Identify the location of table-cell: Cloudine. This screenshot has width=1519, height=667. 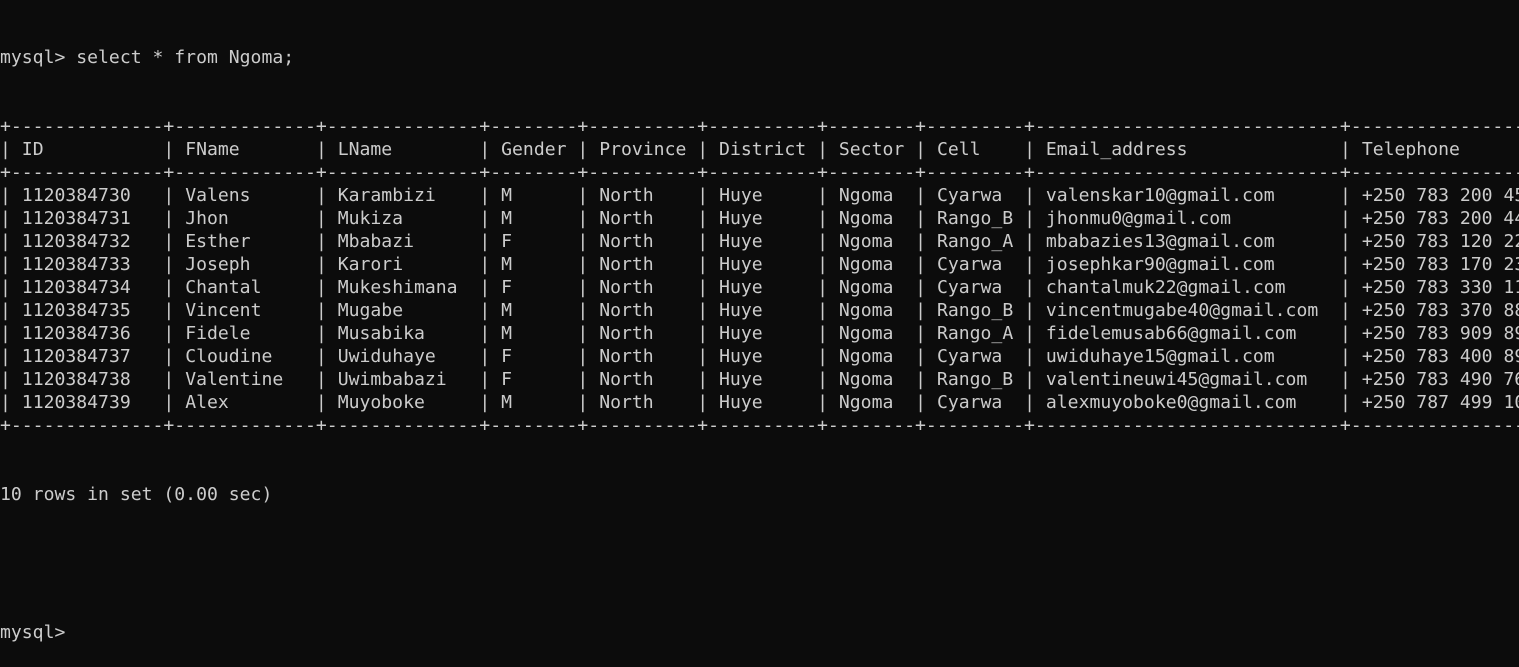
(229, 356).